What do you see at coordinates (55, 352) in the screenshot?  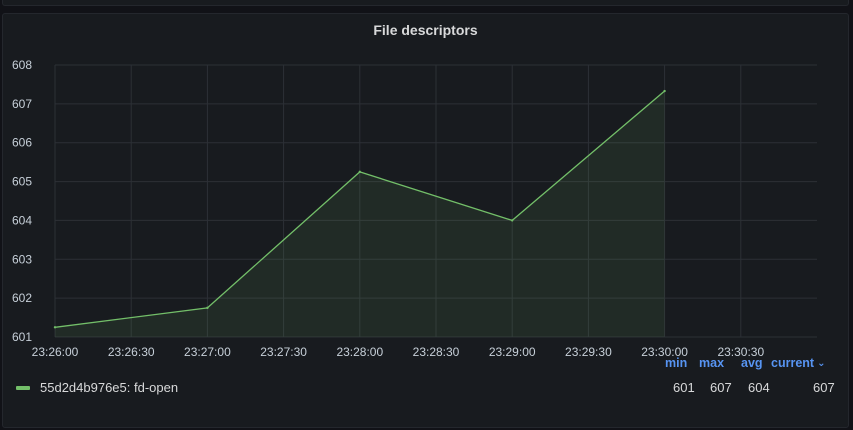 I see `x-tick-label: 23:26:00` at bounding box center [55, 352].